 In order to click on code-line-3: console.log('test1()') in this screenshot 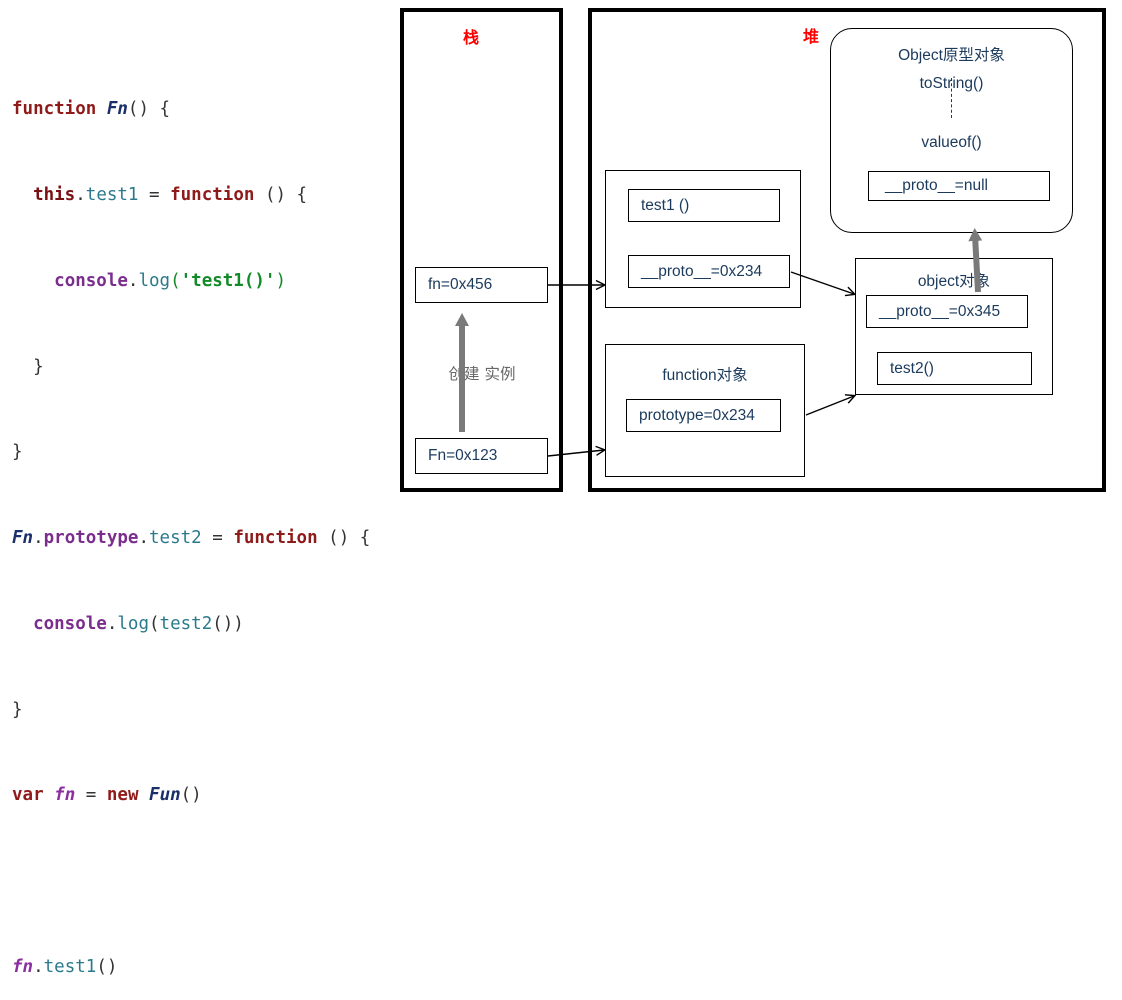, I will do `click(170, 280)`.